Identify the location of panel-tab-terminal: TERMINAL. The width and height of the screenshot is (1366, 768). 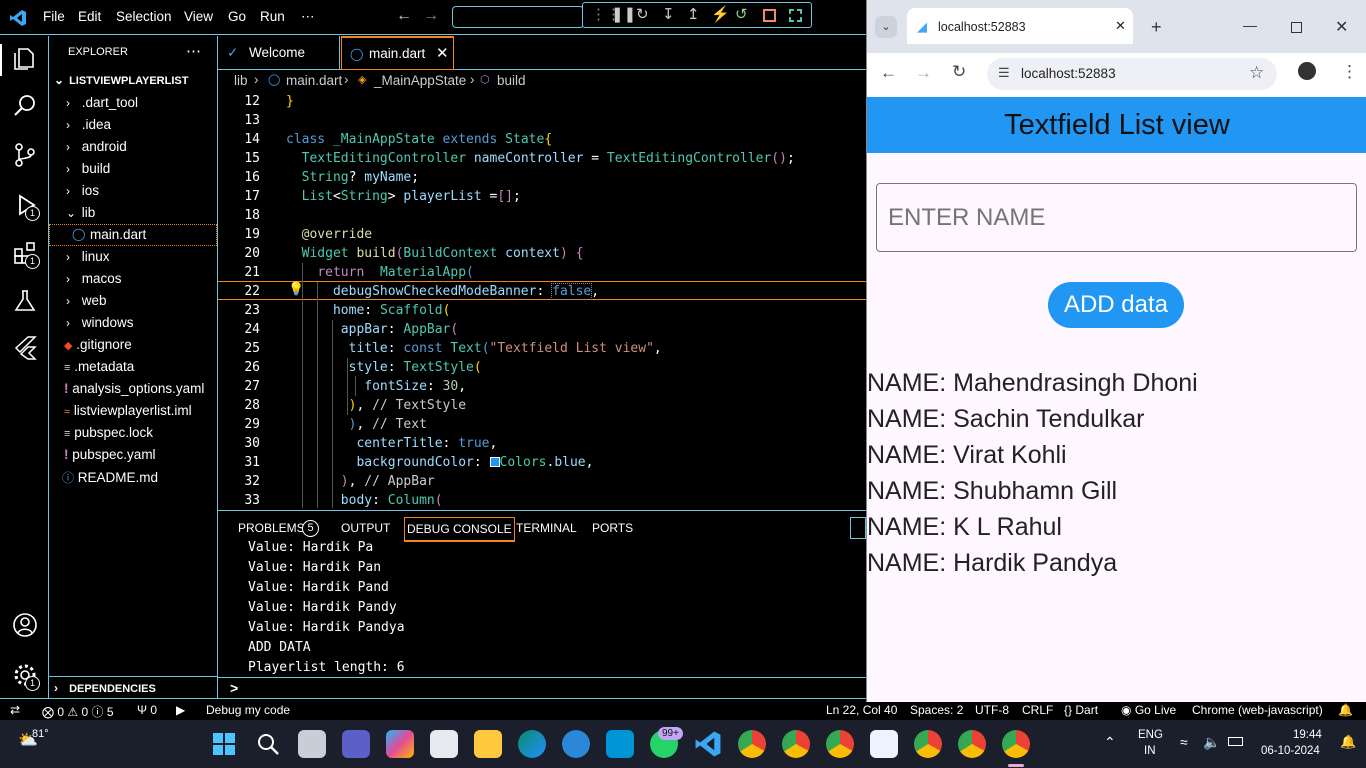
(546, 528).